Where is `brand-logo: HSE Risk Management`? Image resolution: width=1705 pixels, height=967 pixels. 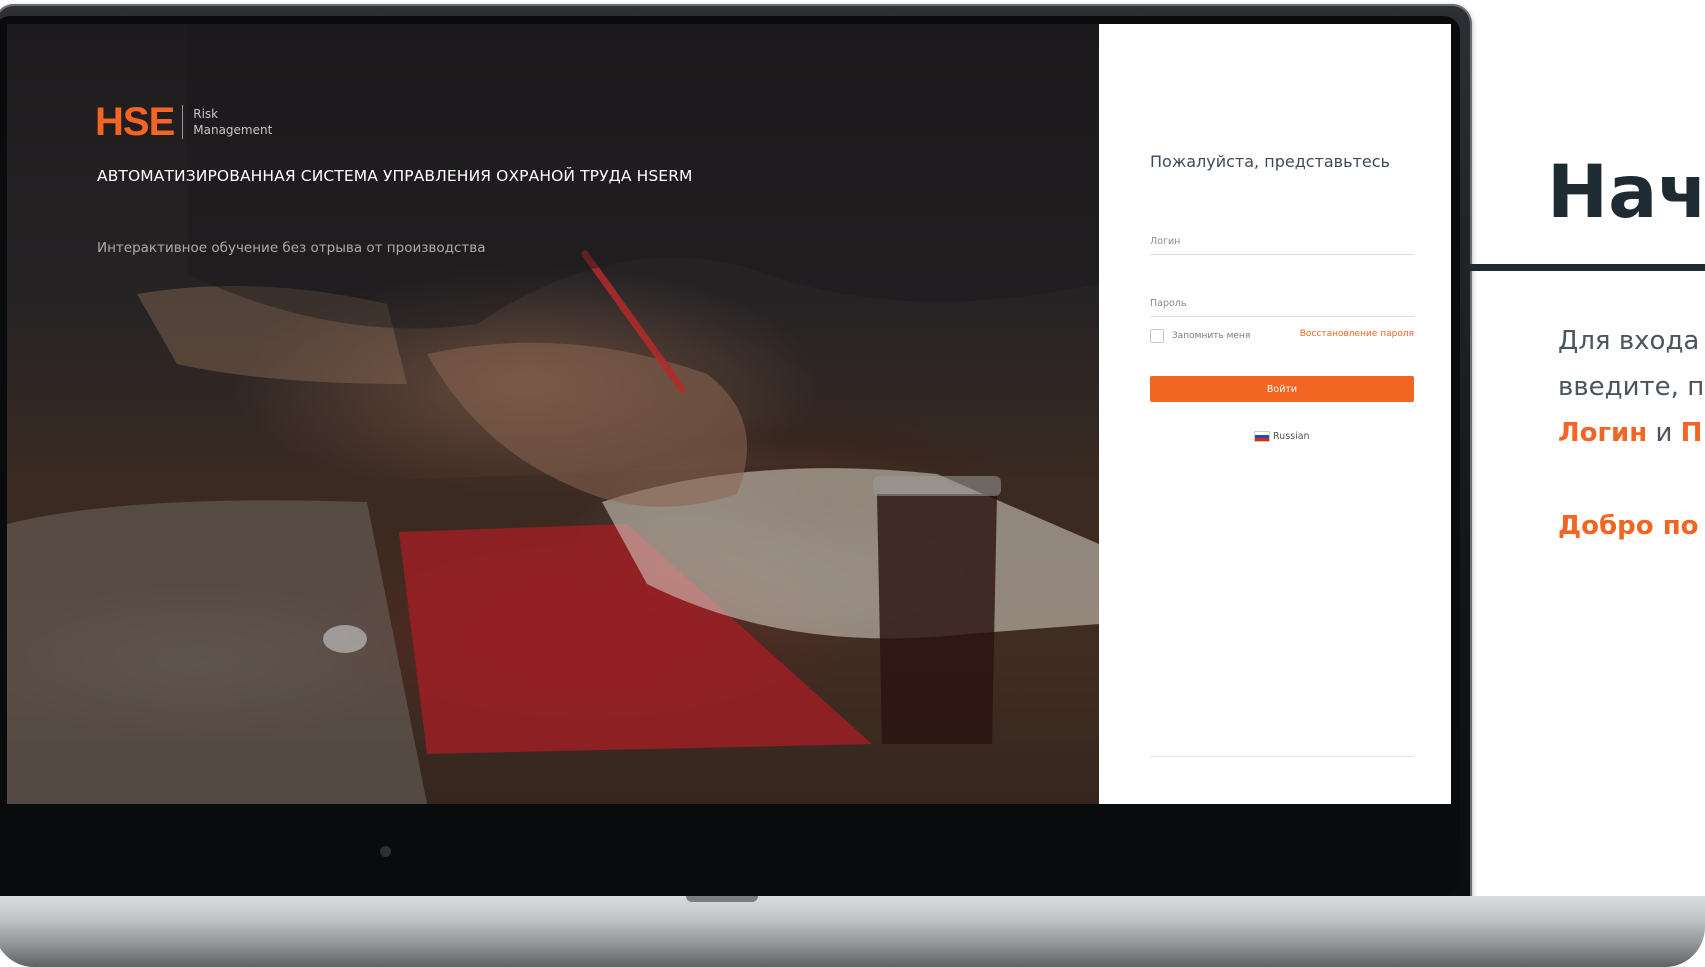
brand-logo: HSE Risk Management is located at coordinates (183, 122).